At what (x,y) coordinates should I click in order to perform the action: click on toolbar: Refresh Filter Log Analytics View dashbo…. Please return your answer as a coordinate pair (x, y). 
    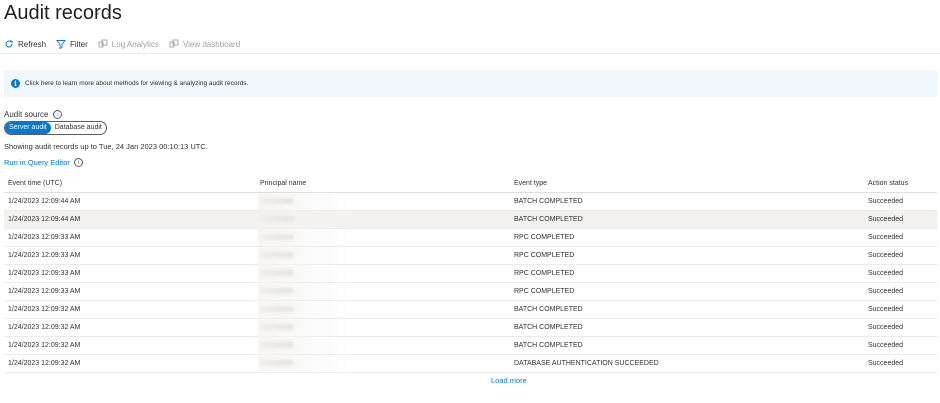
    Looking at the image, I should click on (127, 44).